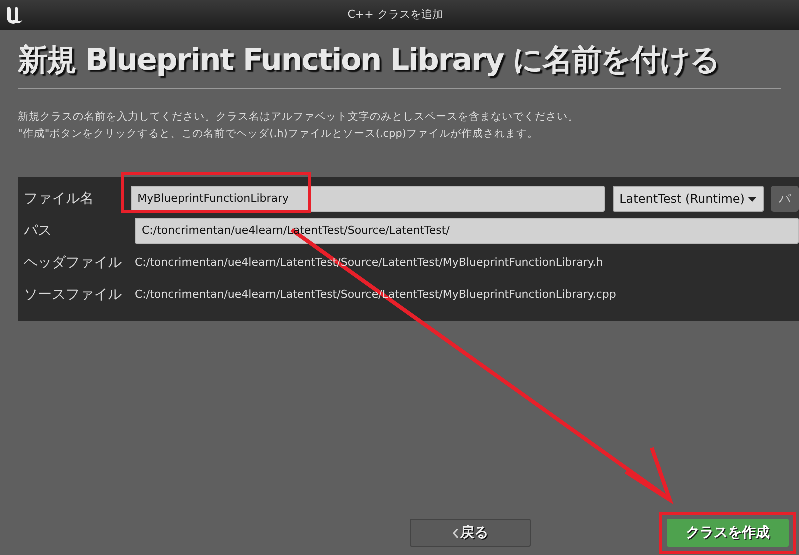 Image resolution: width=799 pixels, height=555 pixels. Describe the element at coordinates (73, 263) in the screenshot. I see `field-label: ヘッダファイル` at that location.